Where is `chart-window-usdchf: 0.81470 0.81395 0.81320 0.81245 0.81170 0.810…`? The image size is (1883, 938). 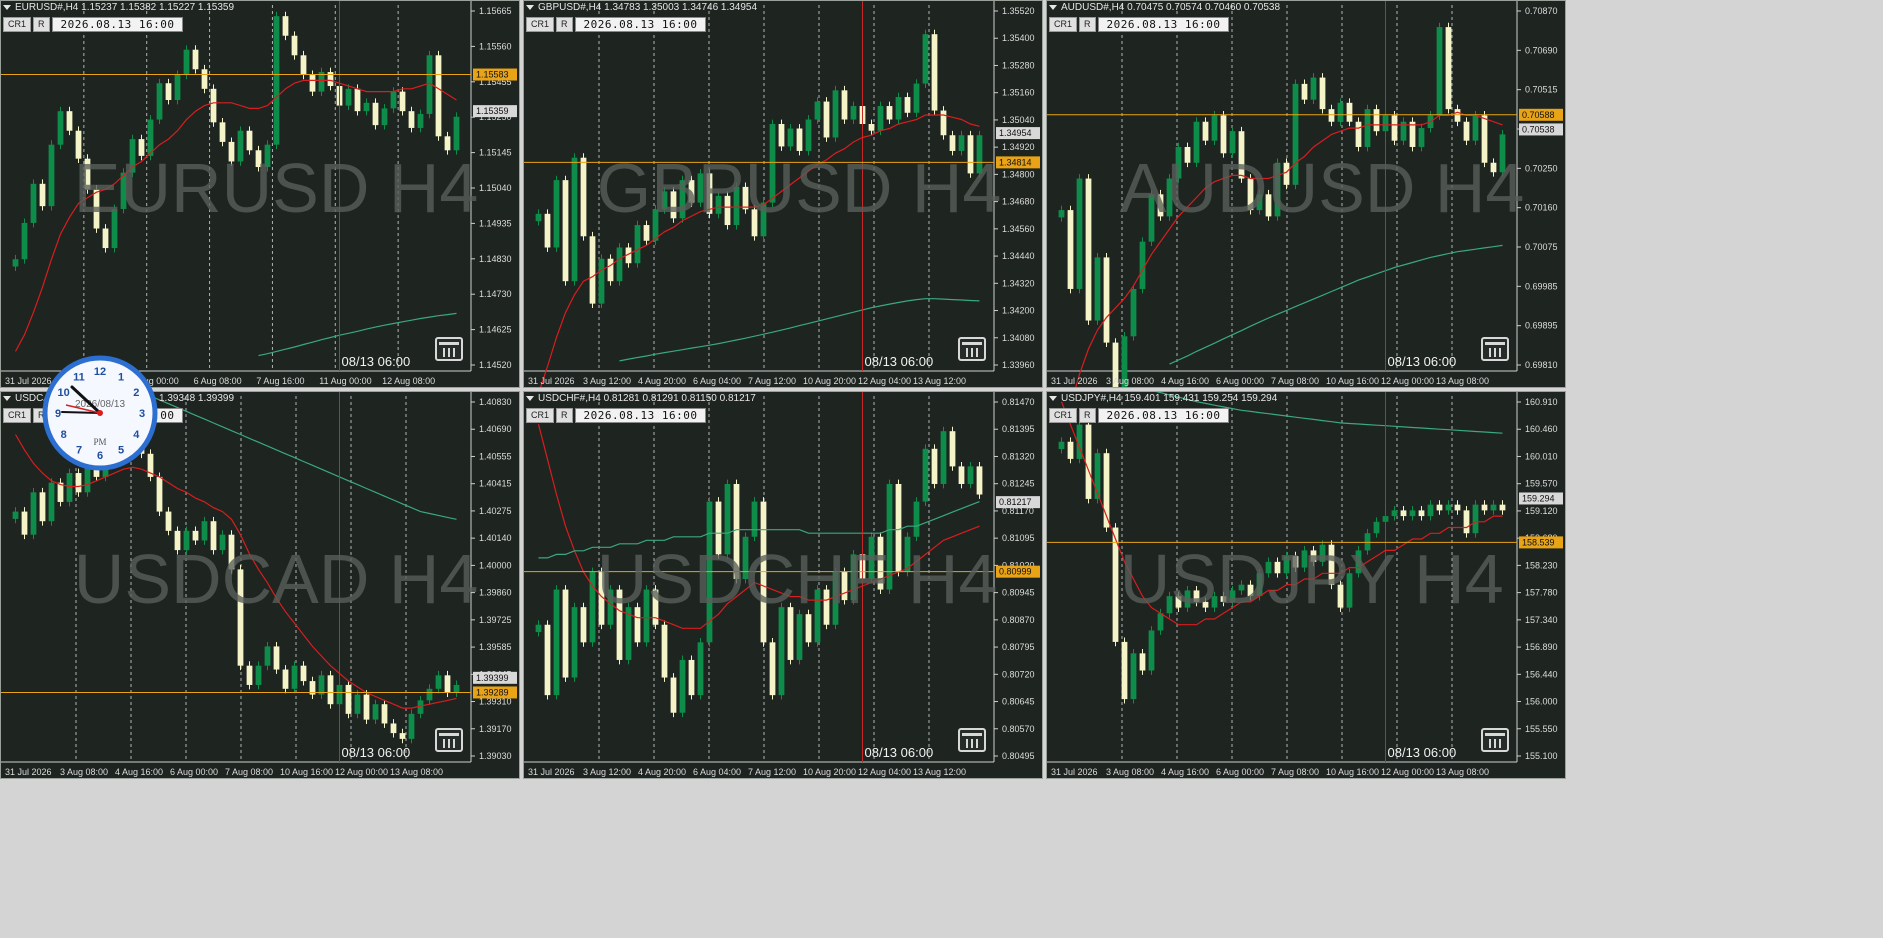 chart-window-usdchf: 0.81470 0.81395 0.81320 0.81245 0.81170 0.810… is located at coordinates (783, 585).